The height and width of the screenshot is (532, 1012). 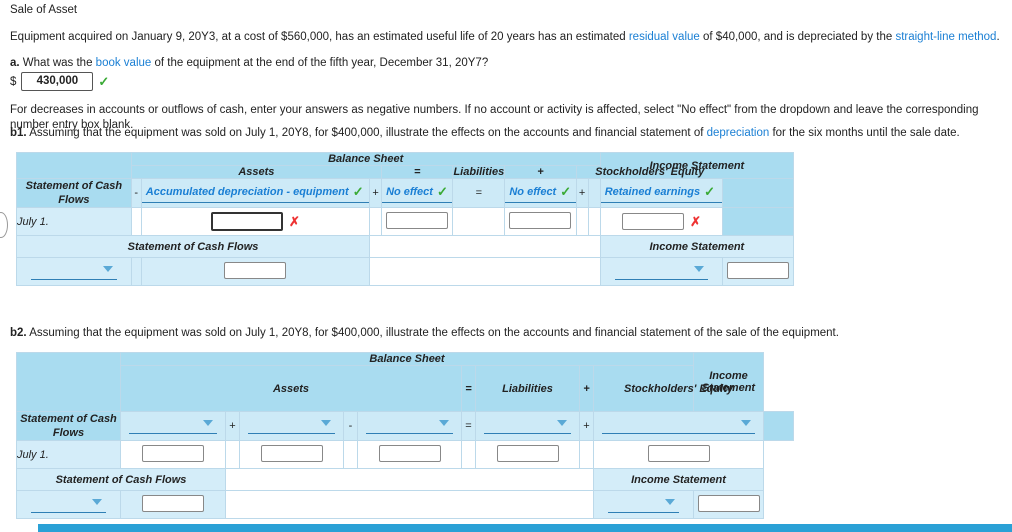 I want to click on b1-retained-cell: Retained earnings ✓, so click(x=661, y=193).